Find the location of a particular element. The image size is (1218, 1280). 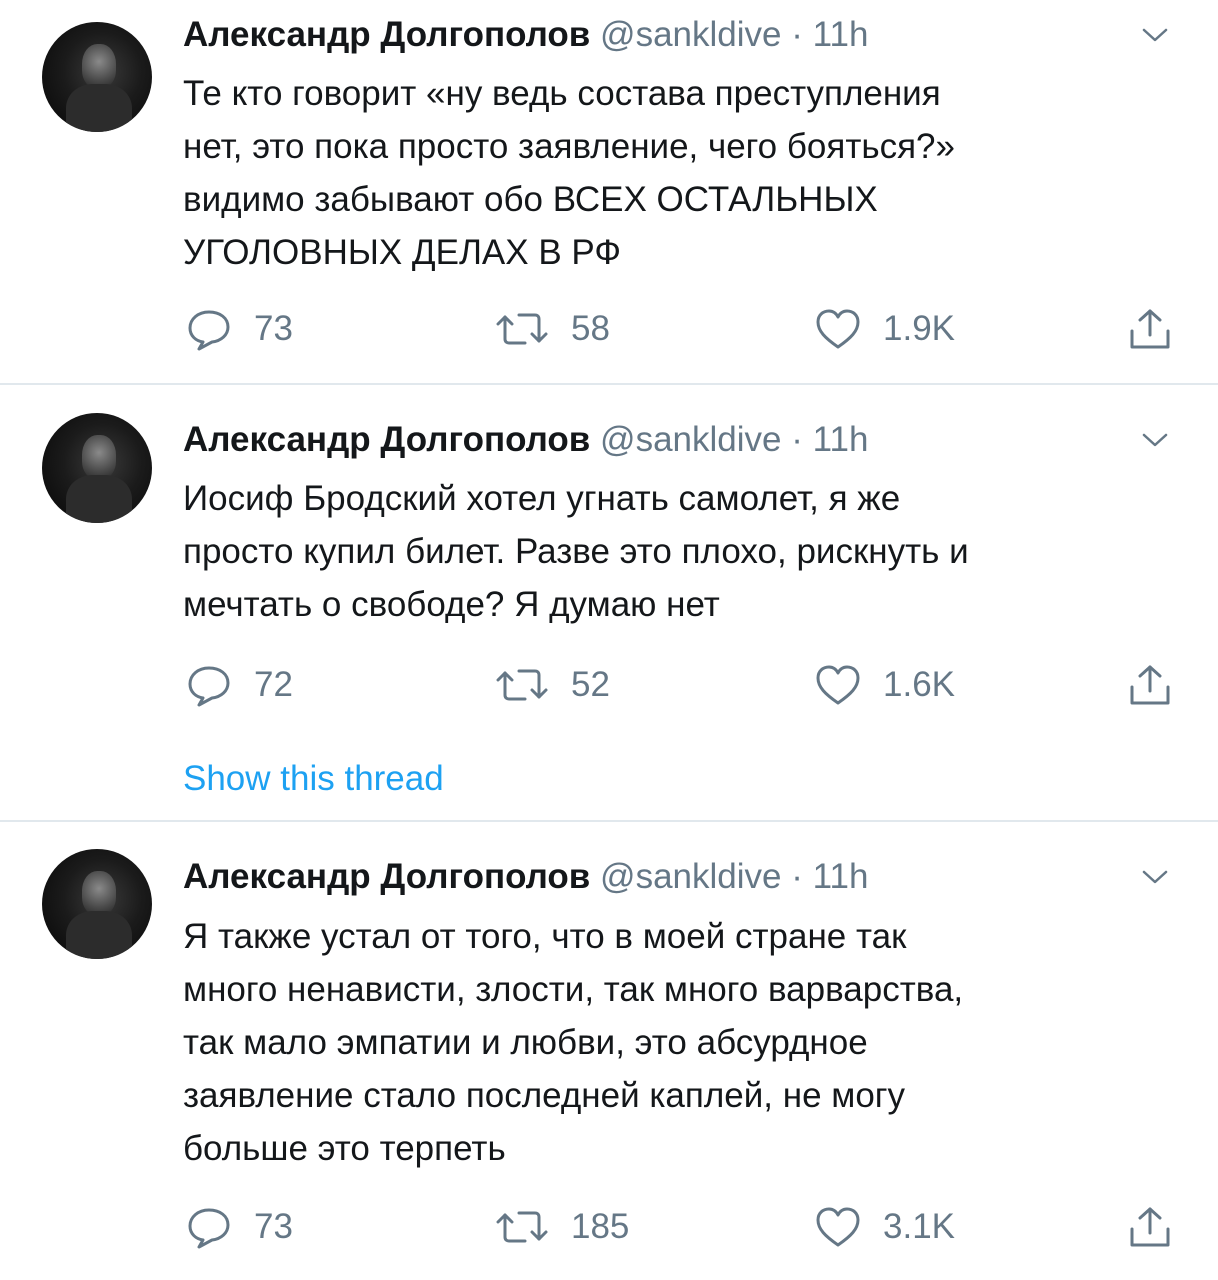

retweet-count: 58 is located at coordinates (590, 328).